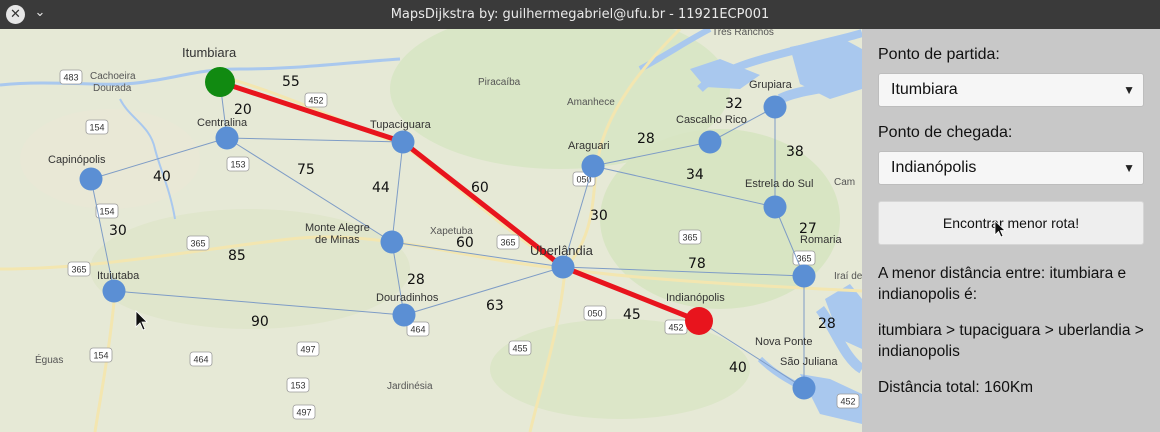 Image resolution: width=1160 pixels, height=432 pixels. I want to click on city-label: Araguari, so click(589, 146).